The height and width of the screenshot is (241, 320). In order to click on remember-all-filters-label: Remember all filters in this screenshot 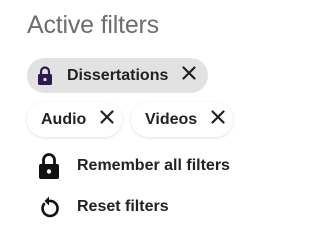, I will do `click(153, 165)`.